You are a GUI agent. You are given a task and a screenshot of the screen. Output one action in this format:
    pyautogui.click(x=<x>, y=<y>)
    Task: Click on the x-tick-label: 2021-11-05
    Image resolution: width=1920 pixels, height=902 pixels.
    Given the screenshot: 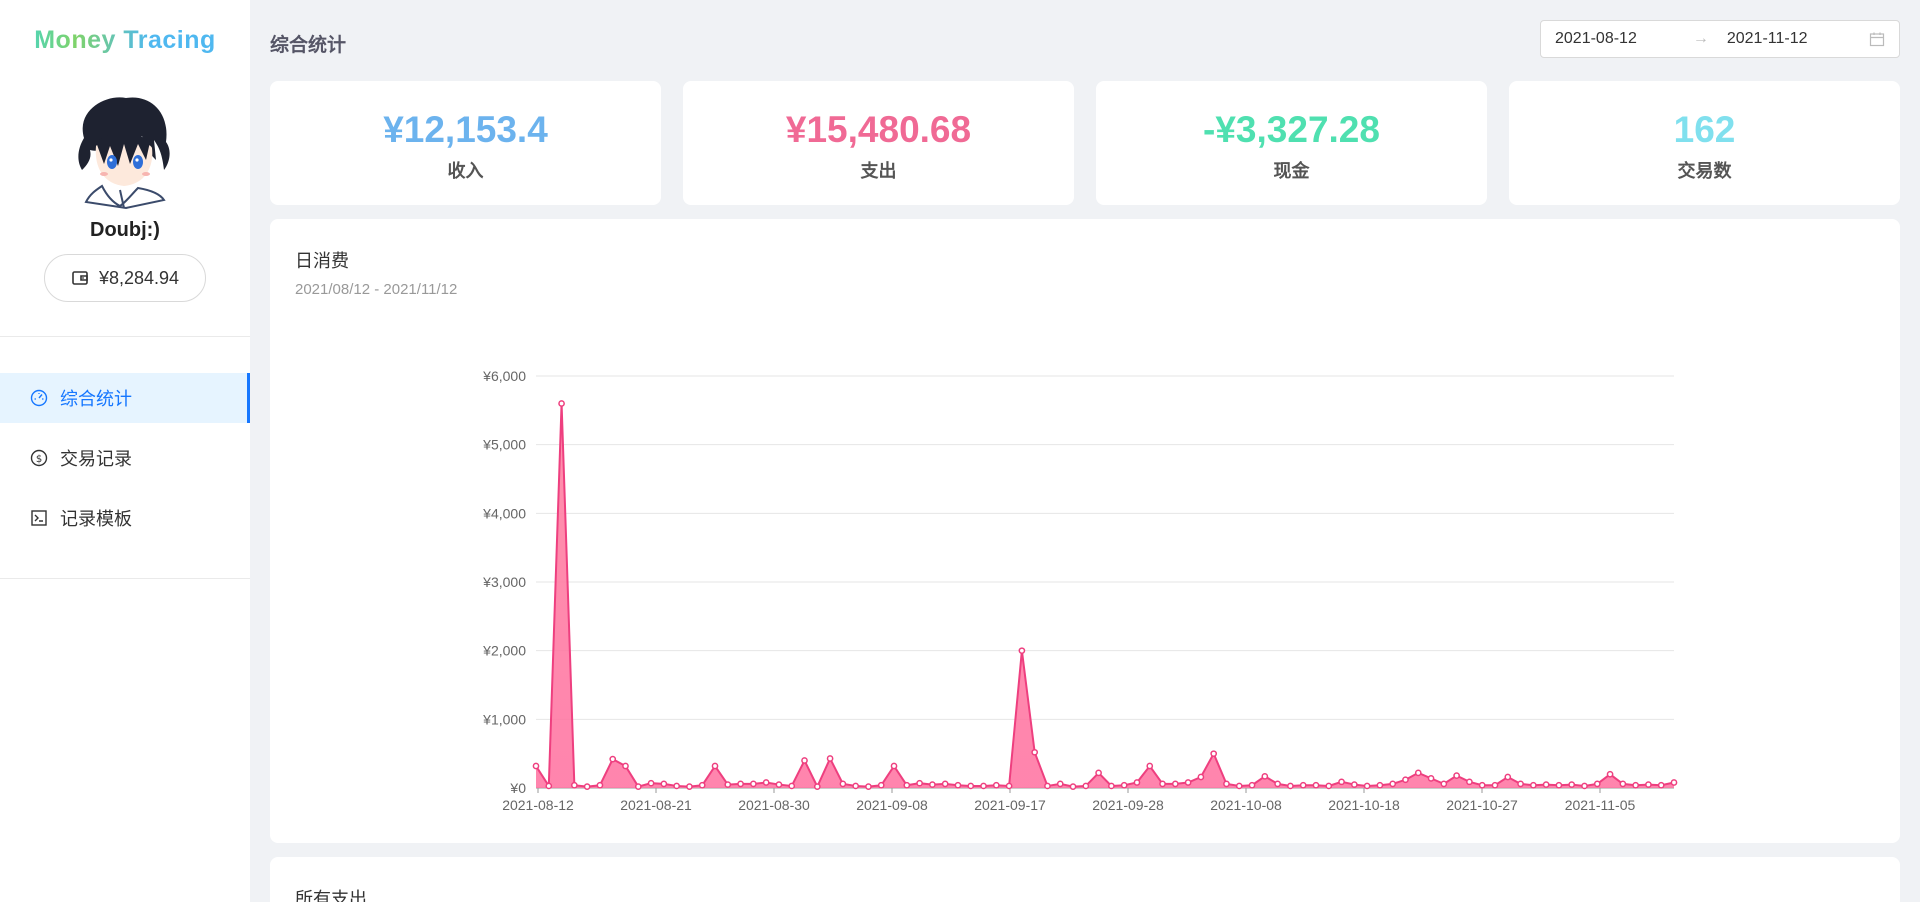 What is the action you would take?
    pyautogui.click(x=1600, y=805)
    